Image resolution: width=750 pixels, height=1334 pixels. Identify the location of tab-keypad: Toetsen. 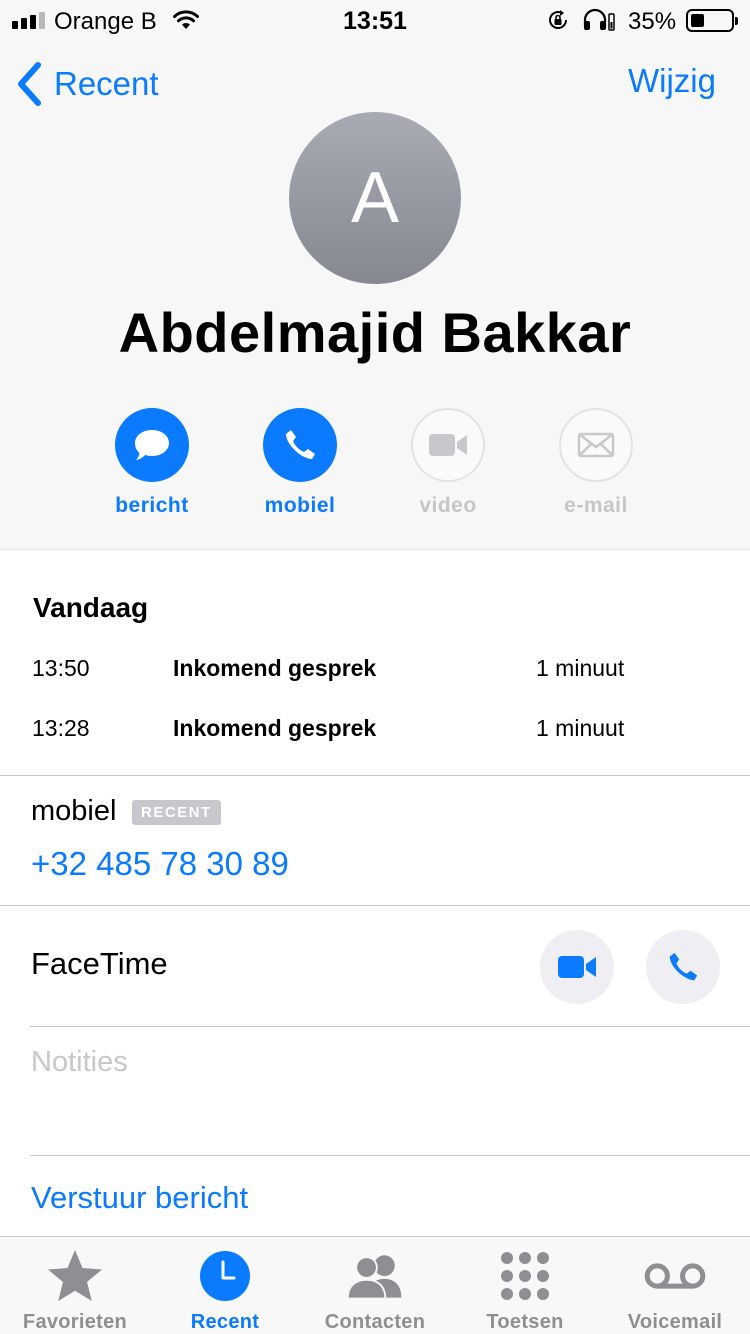
(525, 1285).